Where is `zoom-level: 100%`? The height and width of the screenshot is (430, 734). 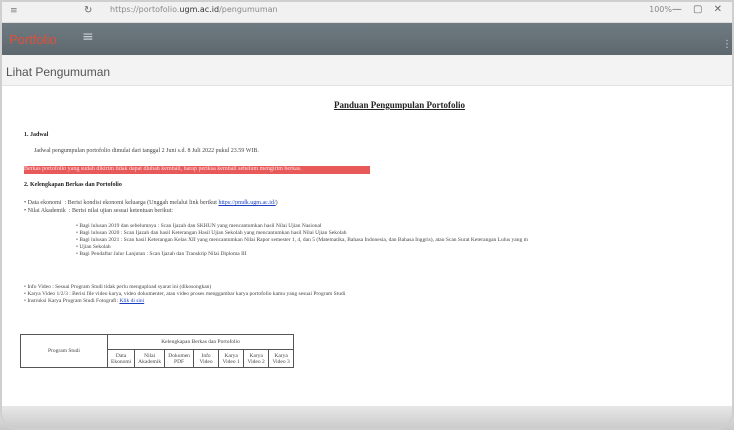 zoom-level: 100% is located at coordinates (660, 9).